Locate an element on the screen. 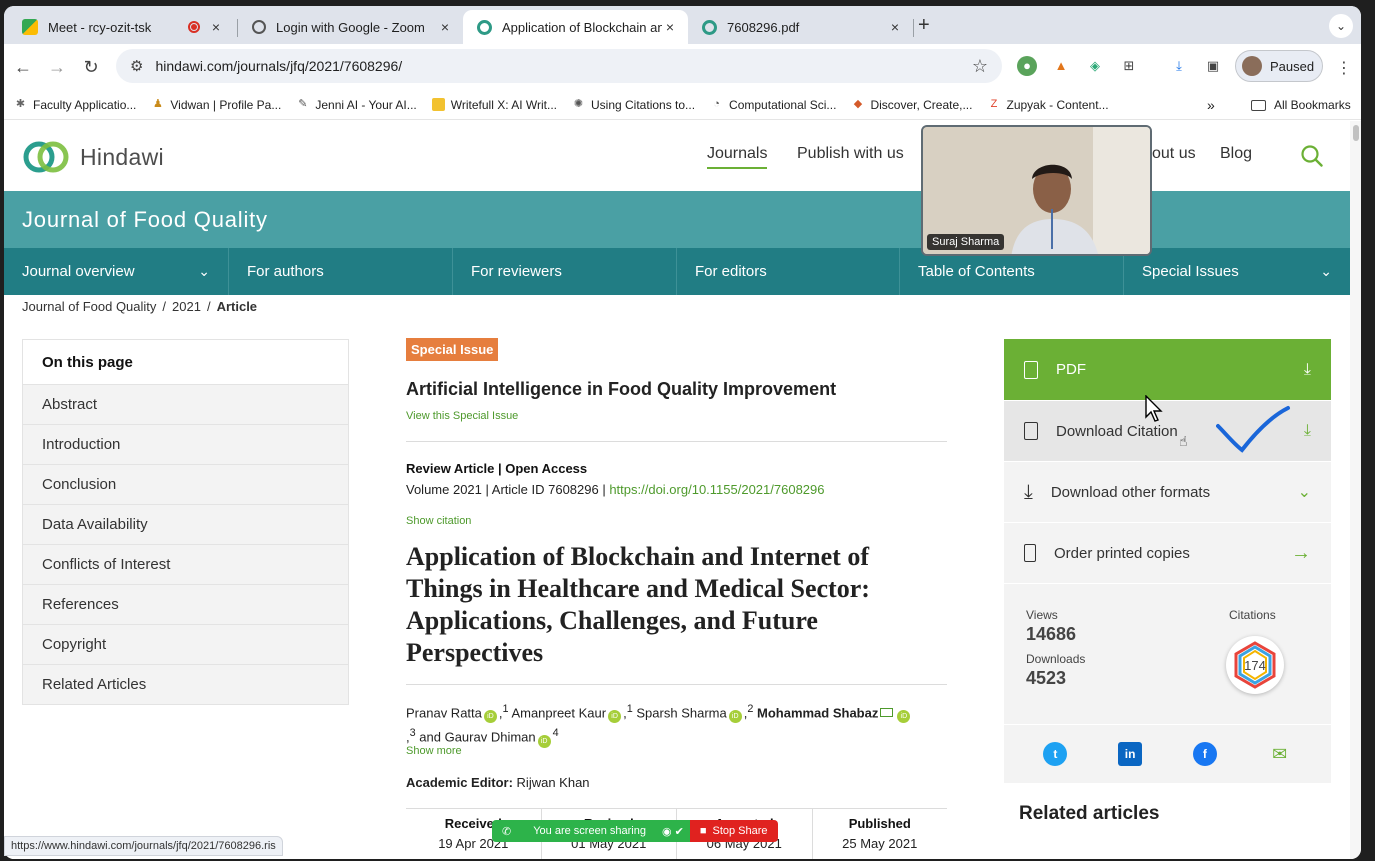 Image resolution: width=1375 pixels, height=861 pixels. order-printed-copies-button: Order printed copies → is located at coordinates (1167, 552).